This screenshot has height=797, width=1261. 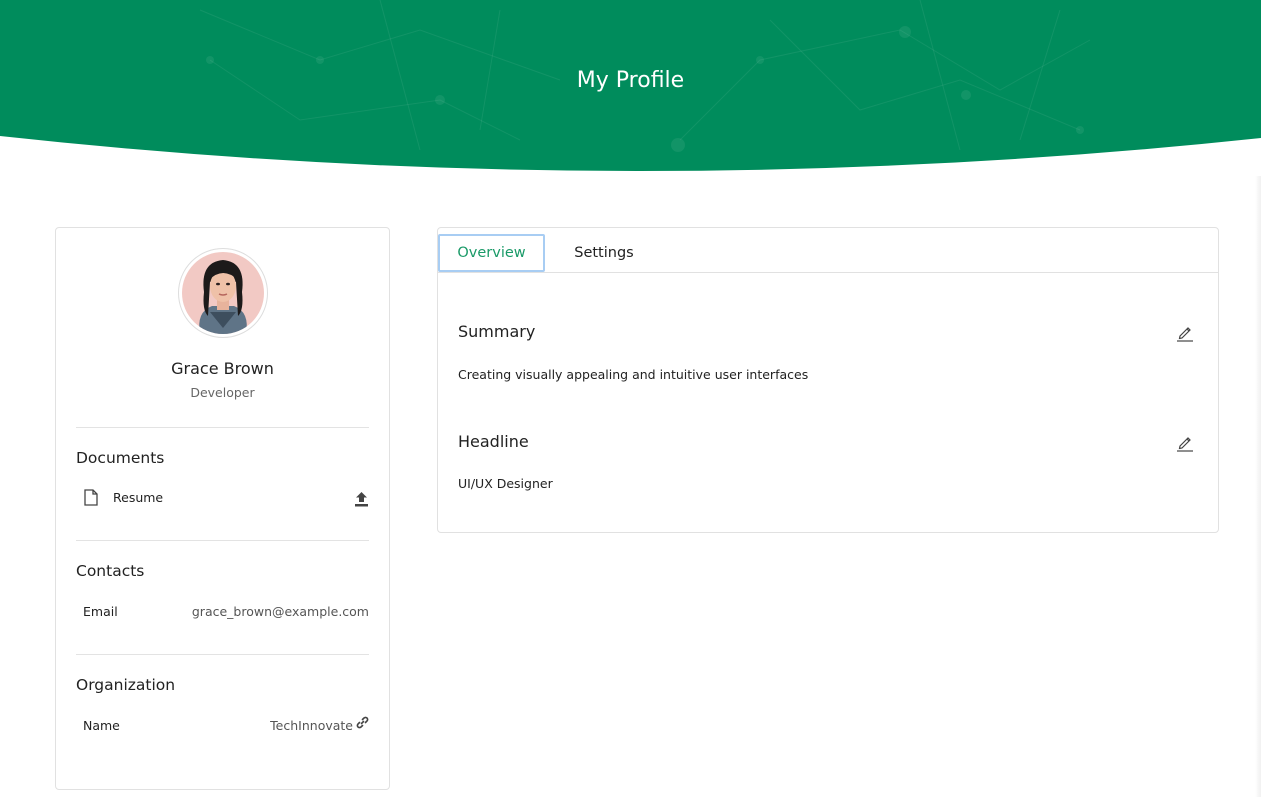 What do you see at coordinates (362, 722) in the screenshot?
I see `link-icon` at bounding box center [362, 722].